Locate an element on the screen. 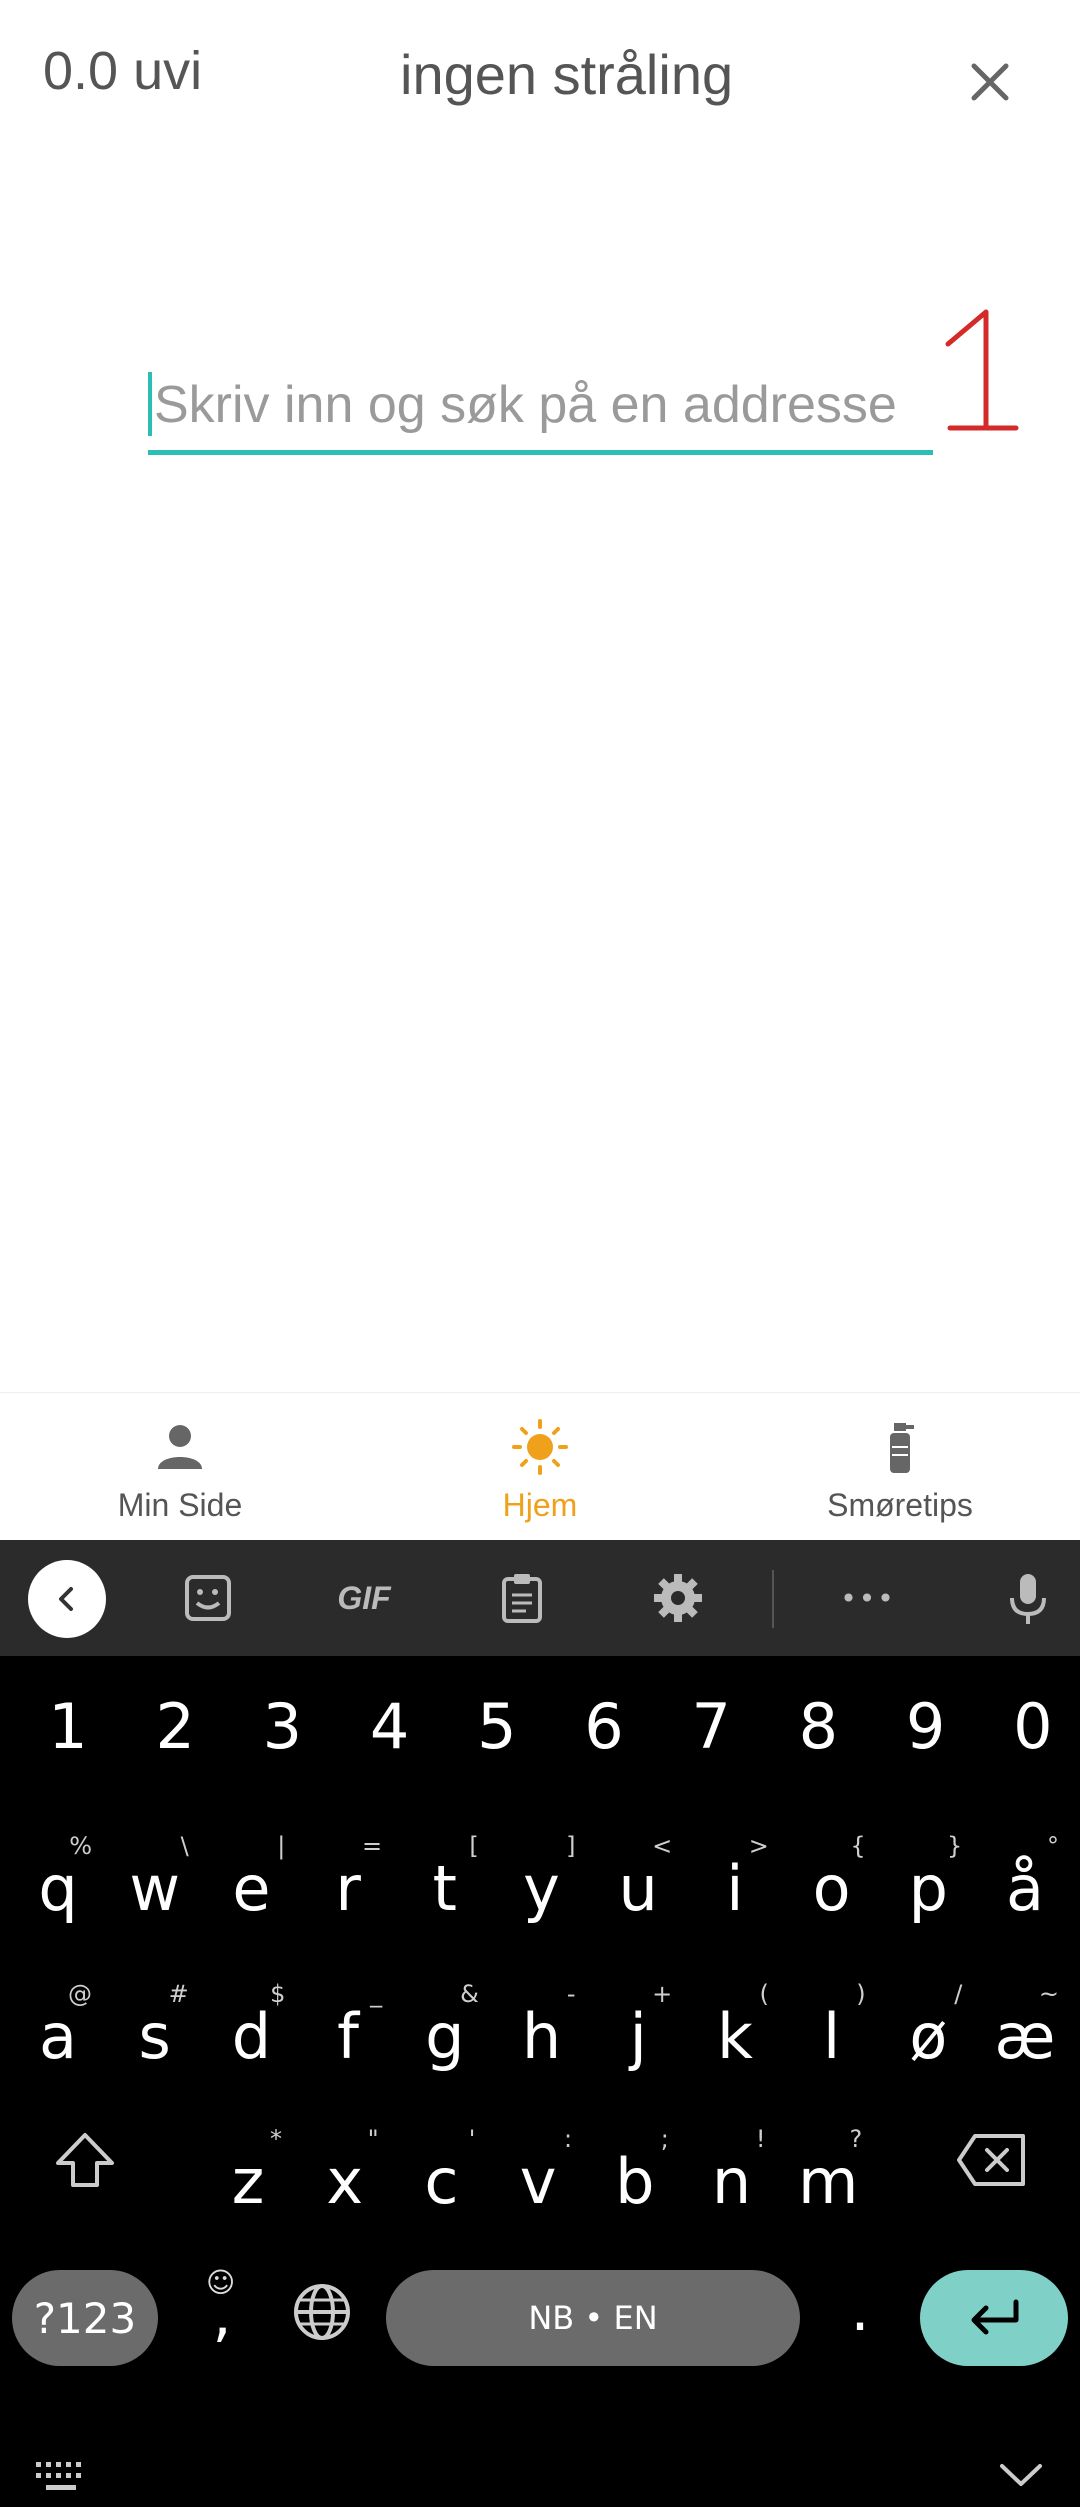 The height and width of the screenshot is (2507, 1080). globe-icon is located at coordinates (325, 2315).